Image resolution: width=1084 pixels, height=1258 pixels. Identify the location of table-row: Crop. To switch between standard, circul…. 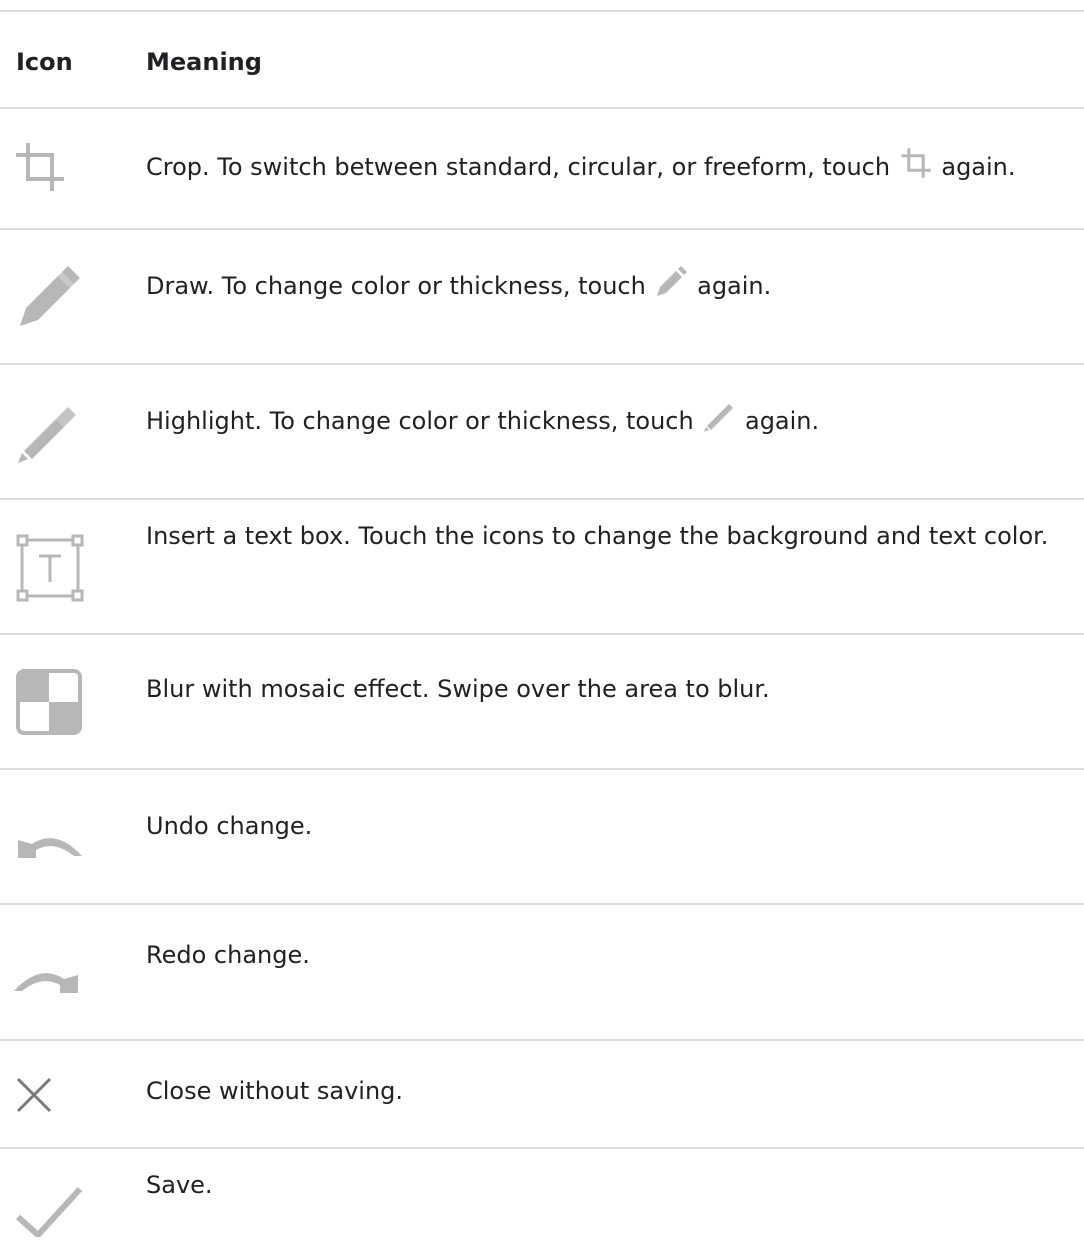
(542, 169).